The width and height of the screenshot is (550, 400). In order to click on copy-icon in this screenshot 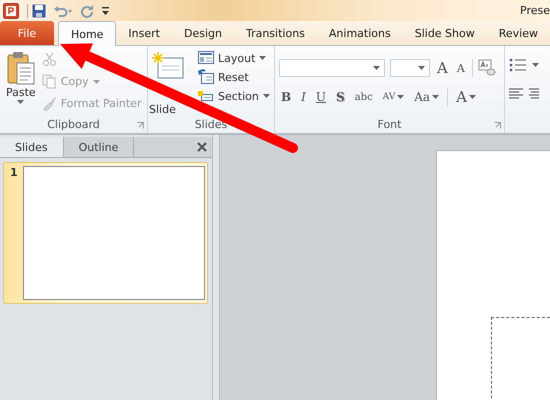, I will do `click(49, 81)`.